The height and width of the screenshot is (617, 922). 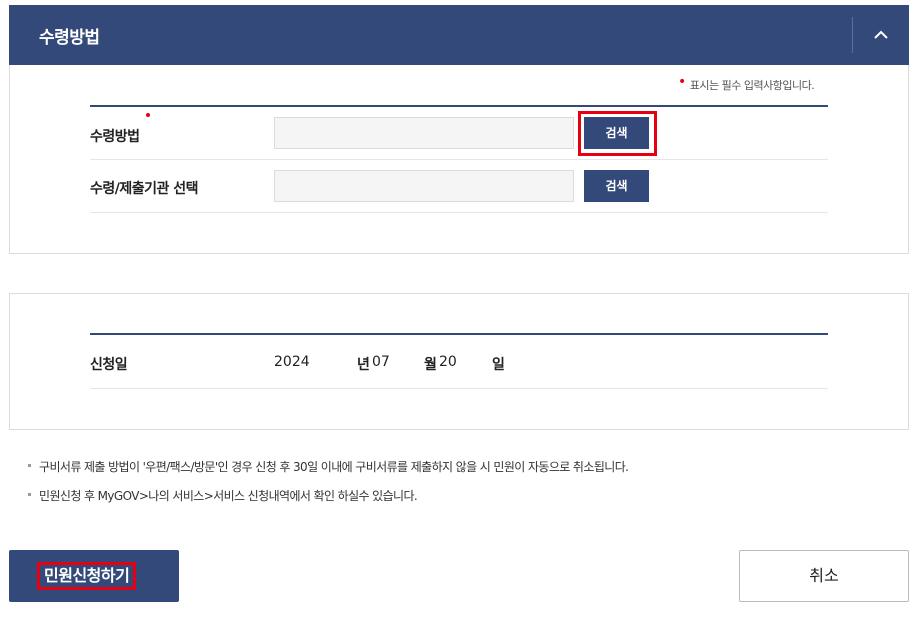 I want to click on required-notice-text: 표시는 필수 입력사항입니다., so click(x=752, y=85).